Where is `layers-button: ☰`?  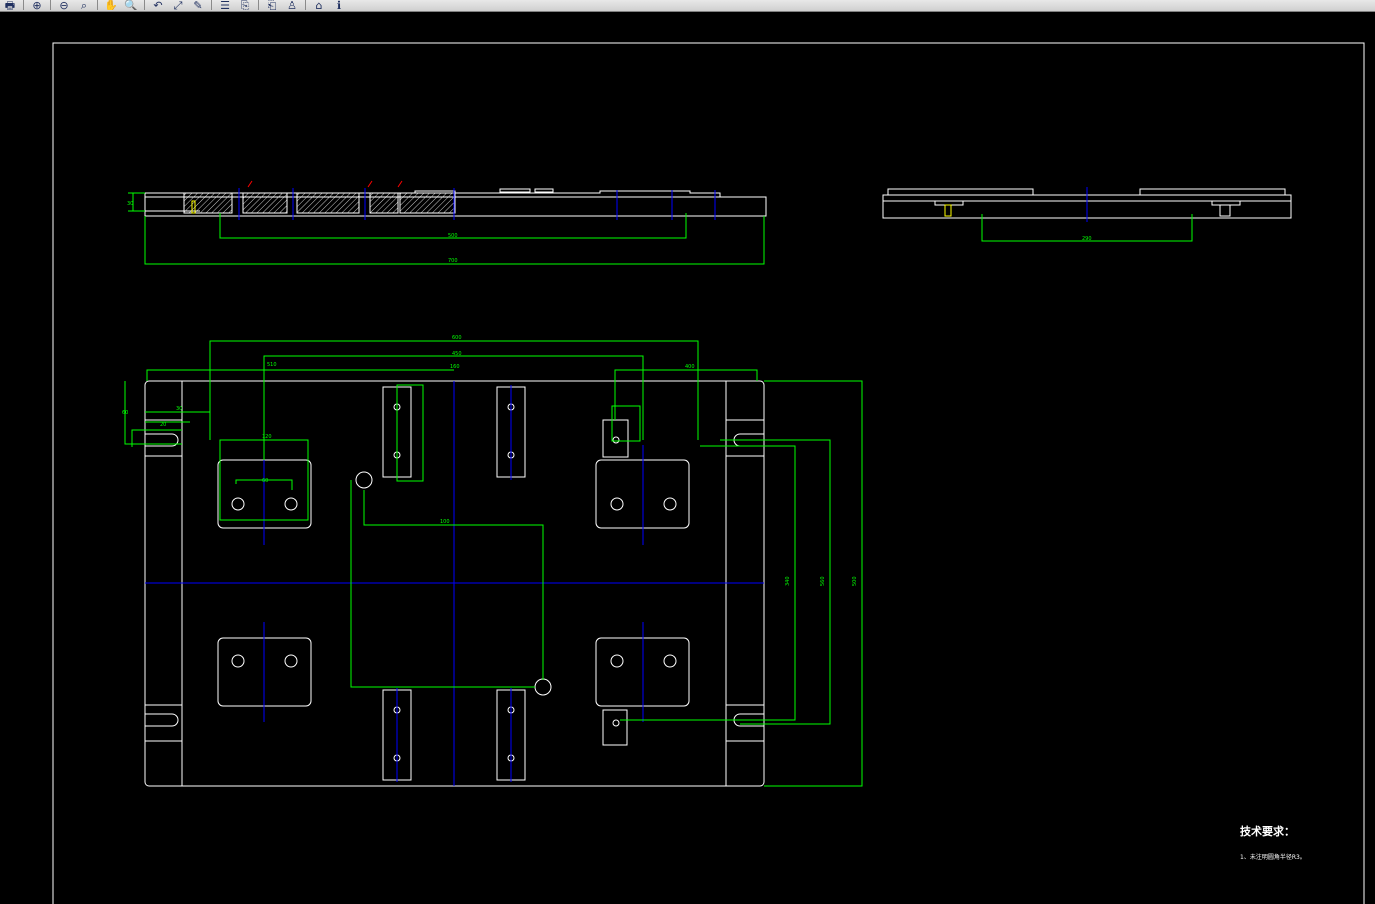
layers-button: ☰ is located at coordinates (225, 5).